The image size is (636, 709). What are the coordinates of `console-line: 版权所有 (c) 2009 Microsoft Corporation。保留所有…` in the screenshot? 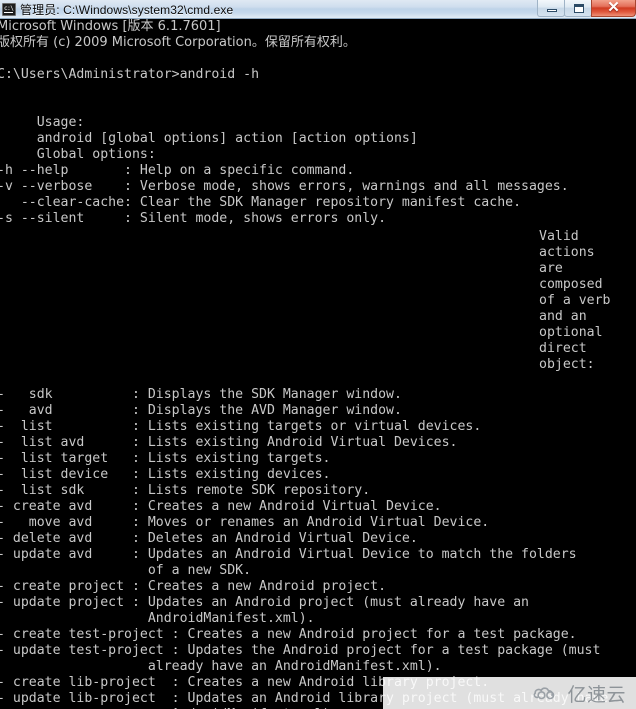 It's located at (178, 42).